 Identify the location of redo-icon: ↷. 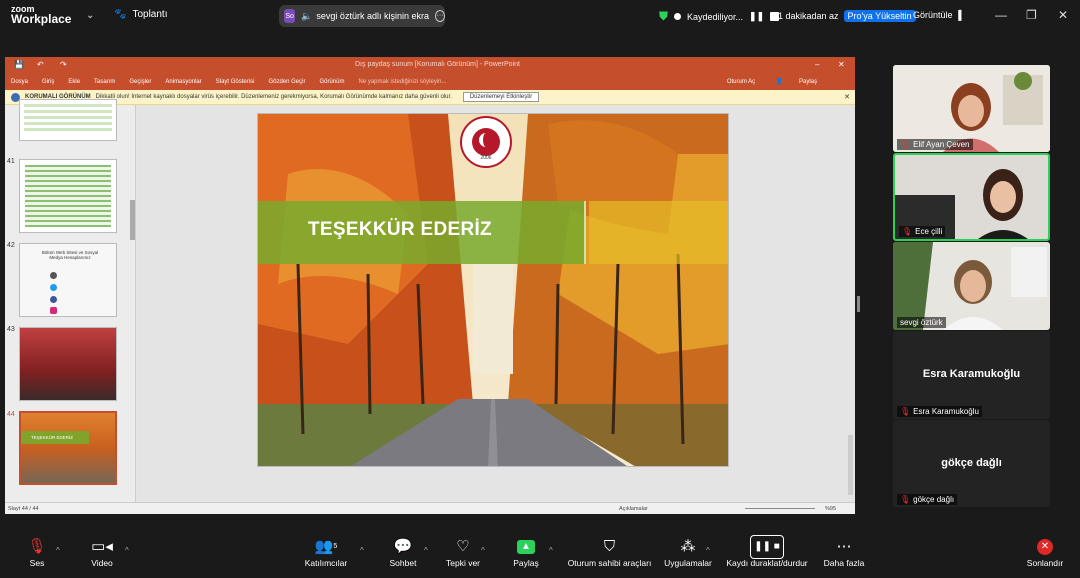
(63, 64).